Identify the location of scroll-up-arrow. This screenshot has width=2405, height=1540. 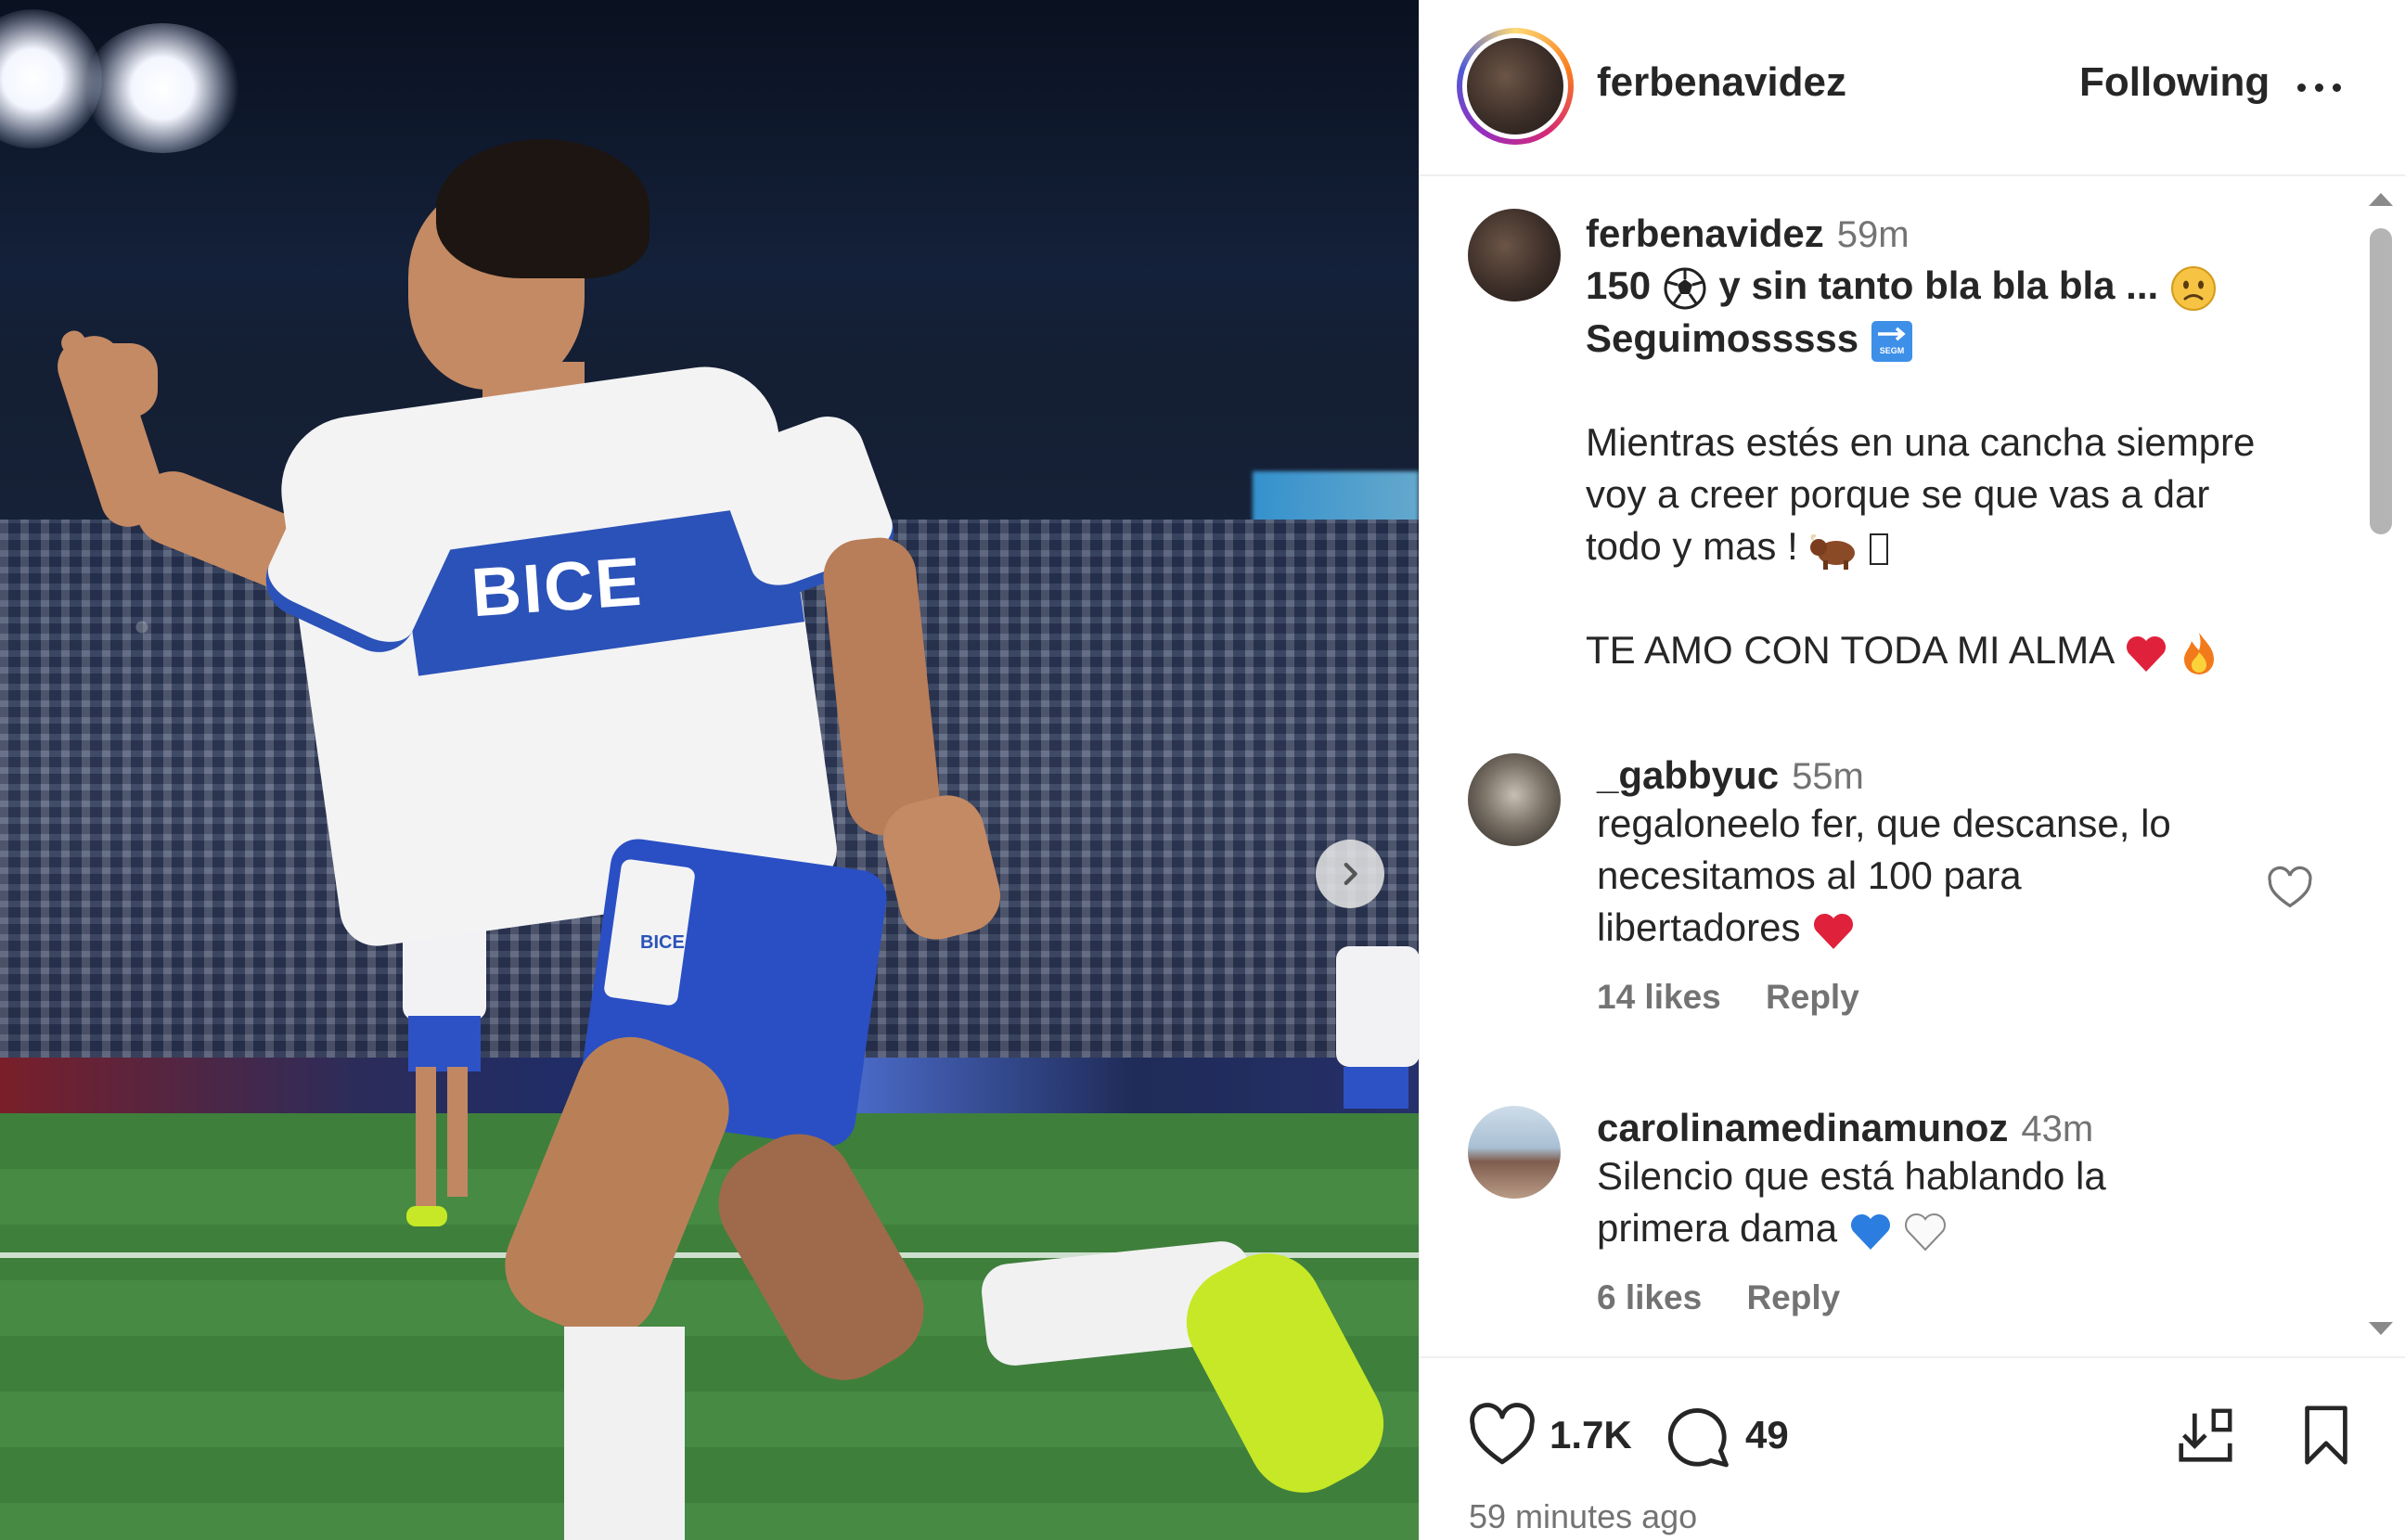
(2381, 199).